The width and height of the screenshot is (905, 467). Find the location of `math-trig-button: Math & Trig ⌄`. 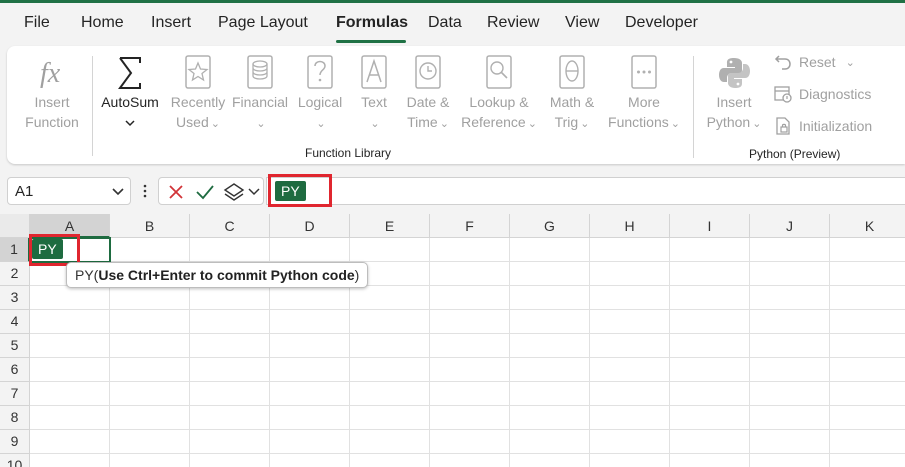

math-trig-button: Math & Trig ⌄ is located at coordinates (572, 94).